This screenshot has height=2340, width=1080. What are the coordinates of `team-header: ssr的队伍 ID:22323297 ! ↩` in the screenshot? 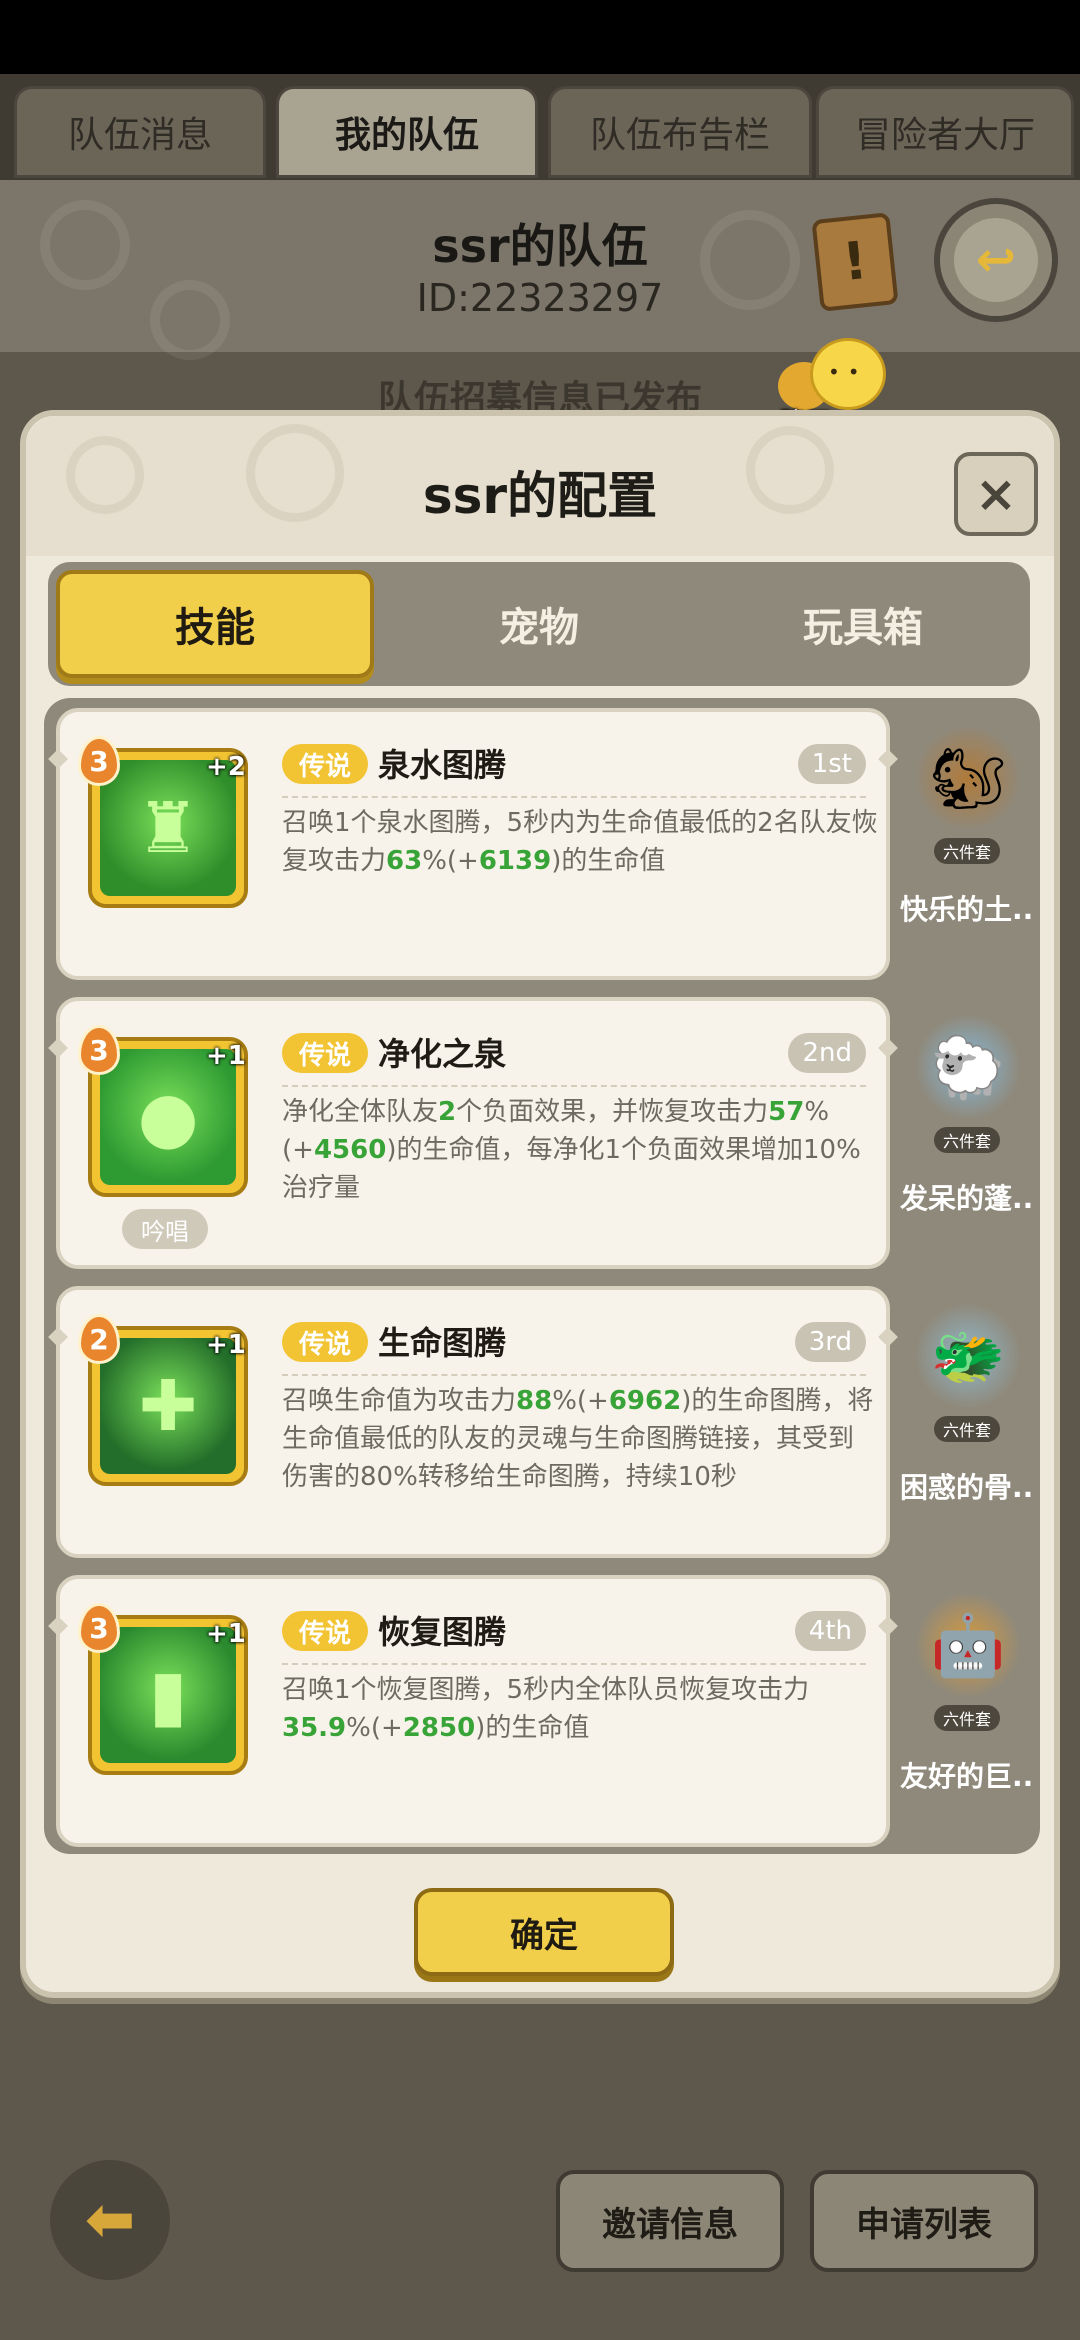 It's located at (540, 270).